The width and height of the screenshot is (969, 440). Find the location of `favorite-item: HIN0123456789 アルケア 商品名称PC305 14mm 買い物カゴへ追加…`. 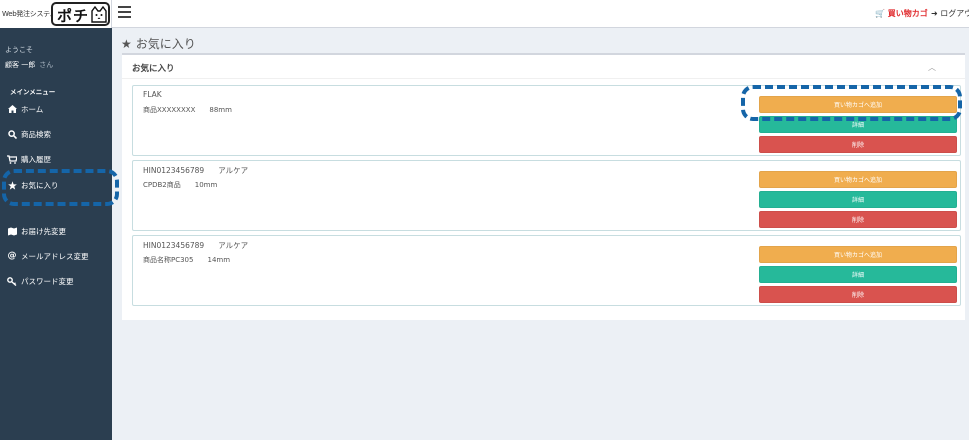

favorite-item: HIN0123456789 アルケア 商品名称PC305 14mm 買い物カゴへ追加… is located at coordinates (546, 270).